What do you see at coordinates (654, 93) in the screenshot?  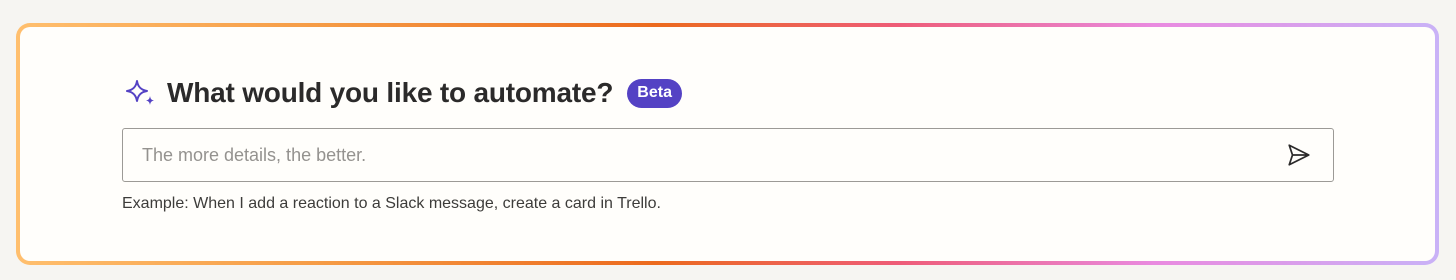 I see `beta-badge: Beta` at bounding box center [654, 93].